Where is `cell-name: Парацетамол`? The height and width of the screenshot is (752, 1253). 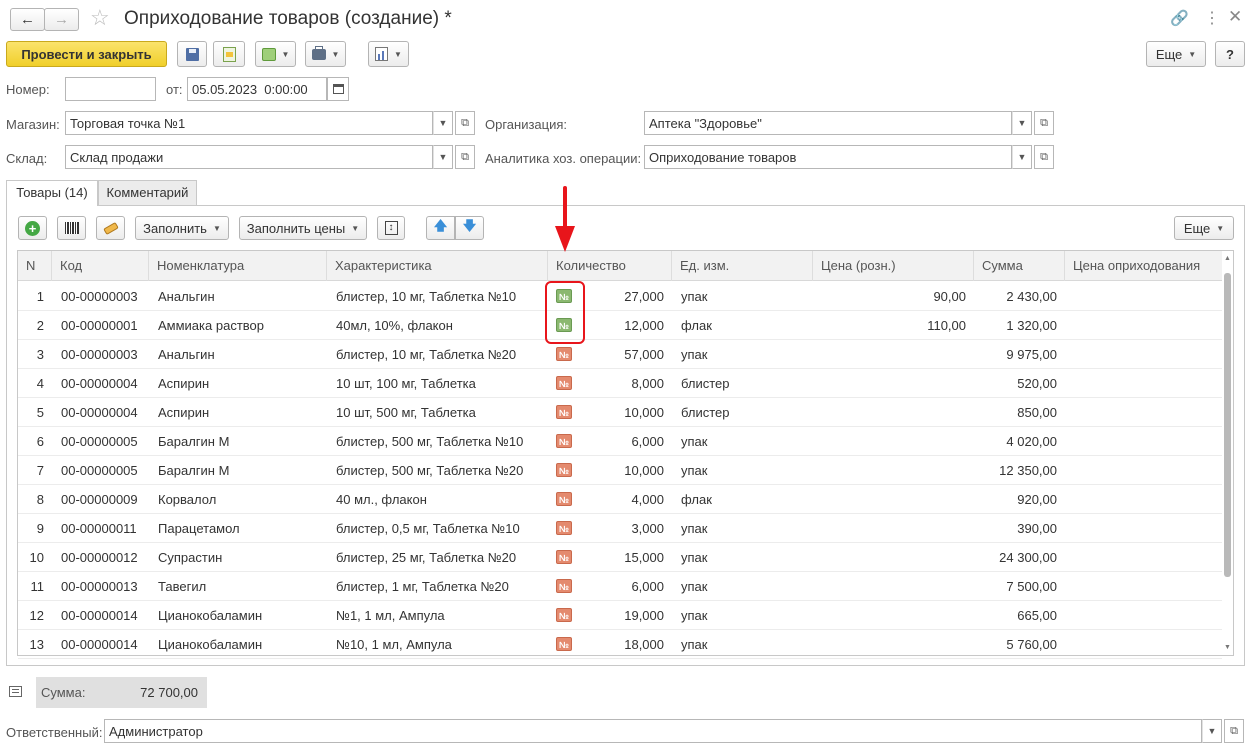 cell-name: Парацетамол is located at coordinates (245, 528).